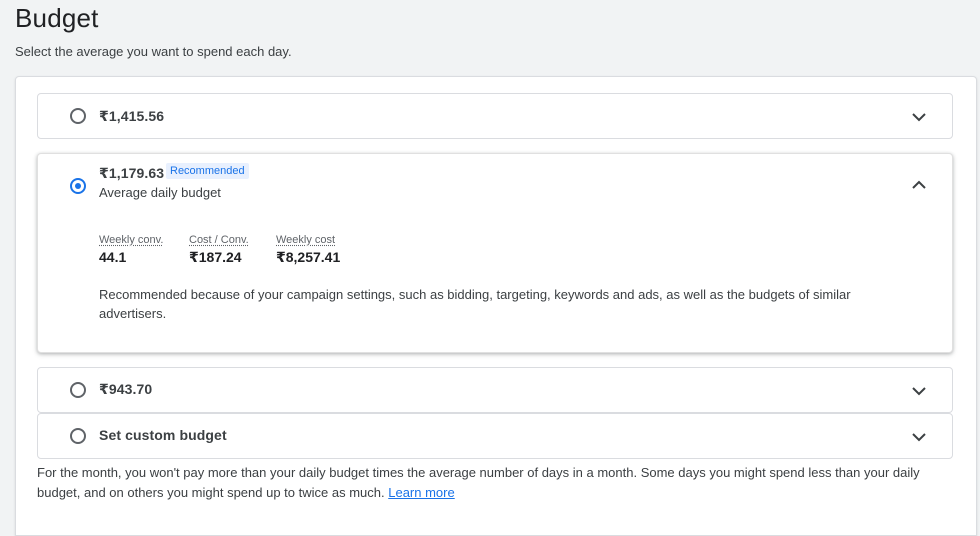 This screenshot has width=980, height=536. Describe the element at coordinates (160, 192) in the screenshot. I see `average-daily-budget-label: Average daily budget` at that location.